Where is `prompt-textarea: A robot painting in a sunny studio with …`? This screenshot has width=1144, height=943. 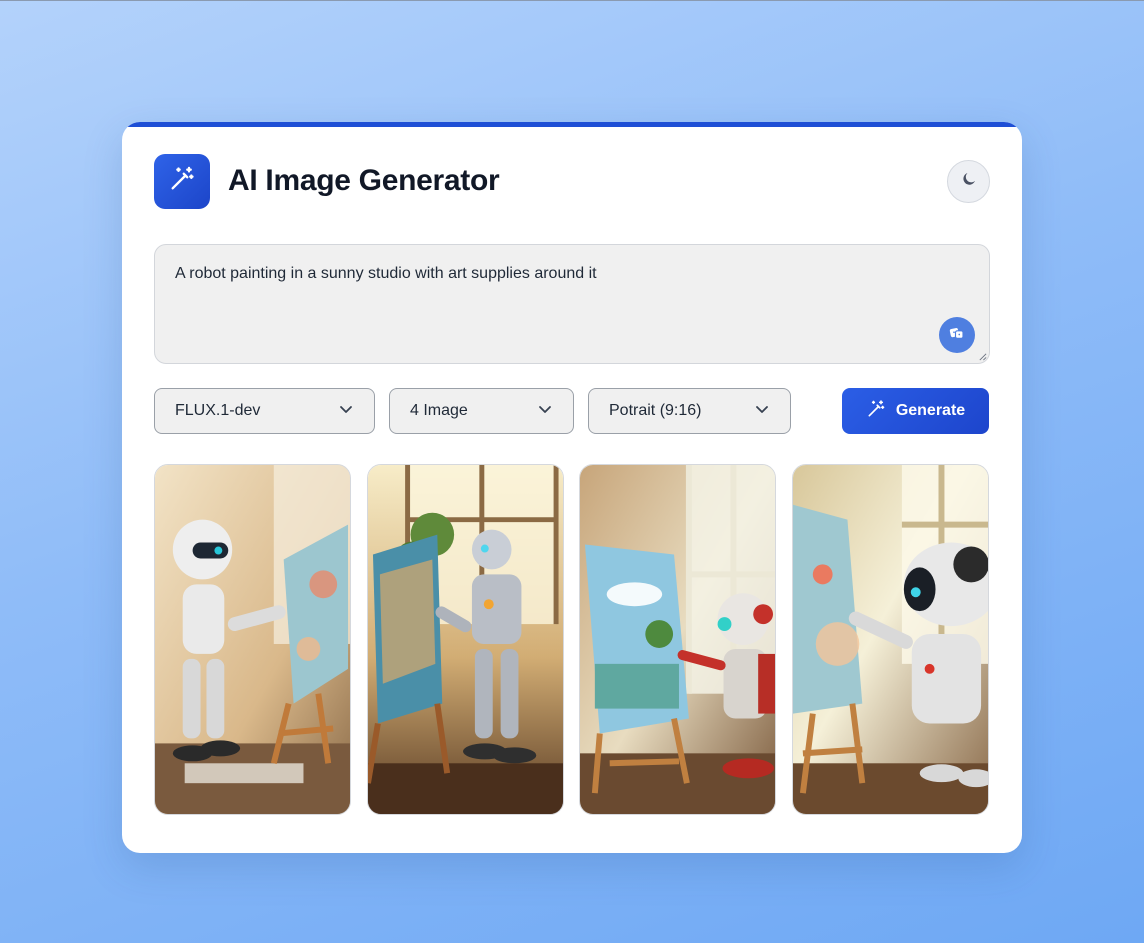 prompt-textarea: A robot painting in a sunny studio with … is located at coordinates (572, 304).